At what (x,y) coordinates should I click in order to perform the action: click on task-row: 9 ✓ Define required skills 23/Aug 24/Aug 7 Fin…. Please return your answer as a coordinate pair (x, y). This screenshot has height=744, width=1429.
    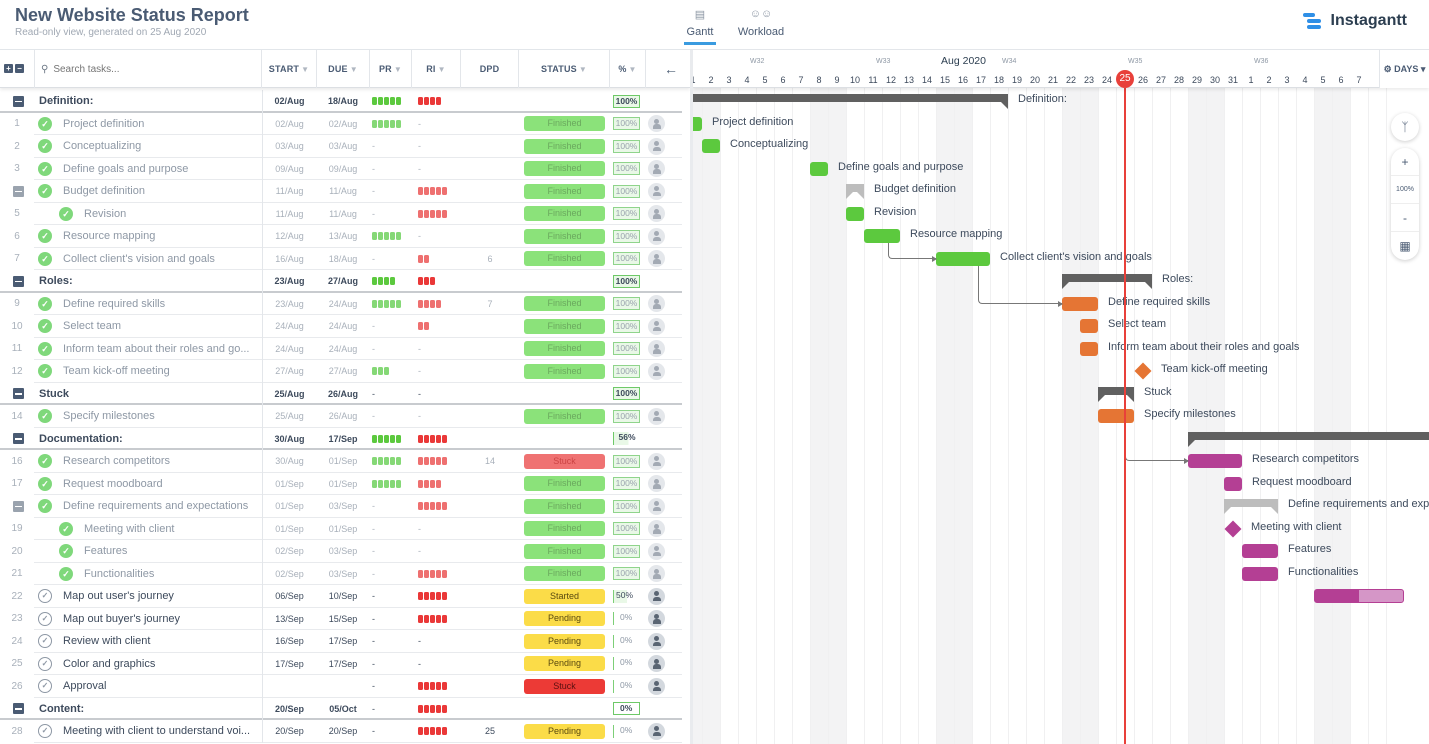
    Looking at the image, I should click on (345, 304).